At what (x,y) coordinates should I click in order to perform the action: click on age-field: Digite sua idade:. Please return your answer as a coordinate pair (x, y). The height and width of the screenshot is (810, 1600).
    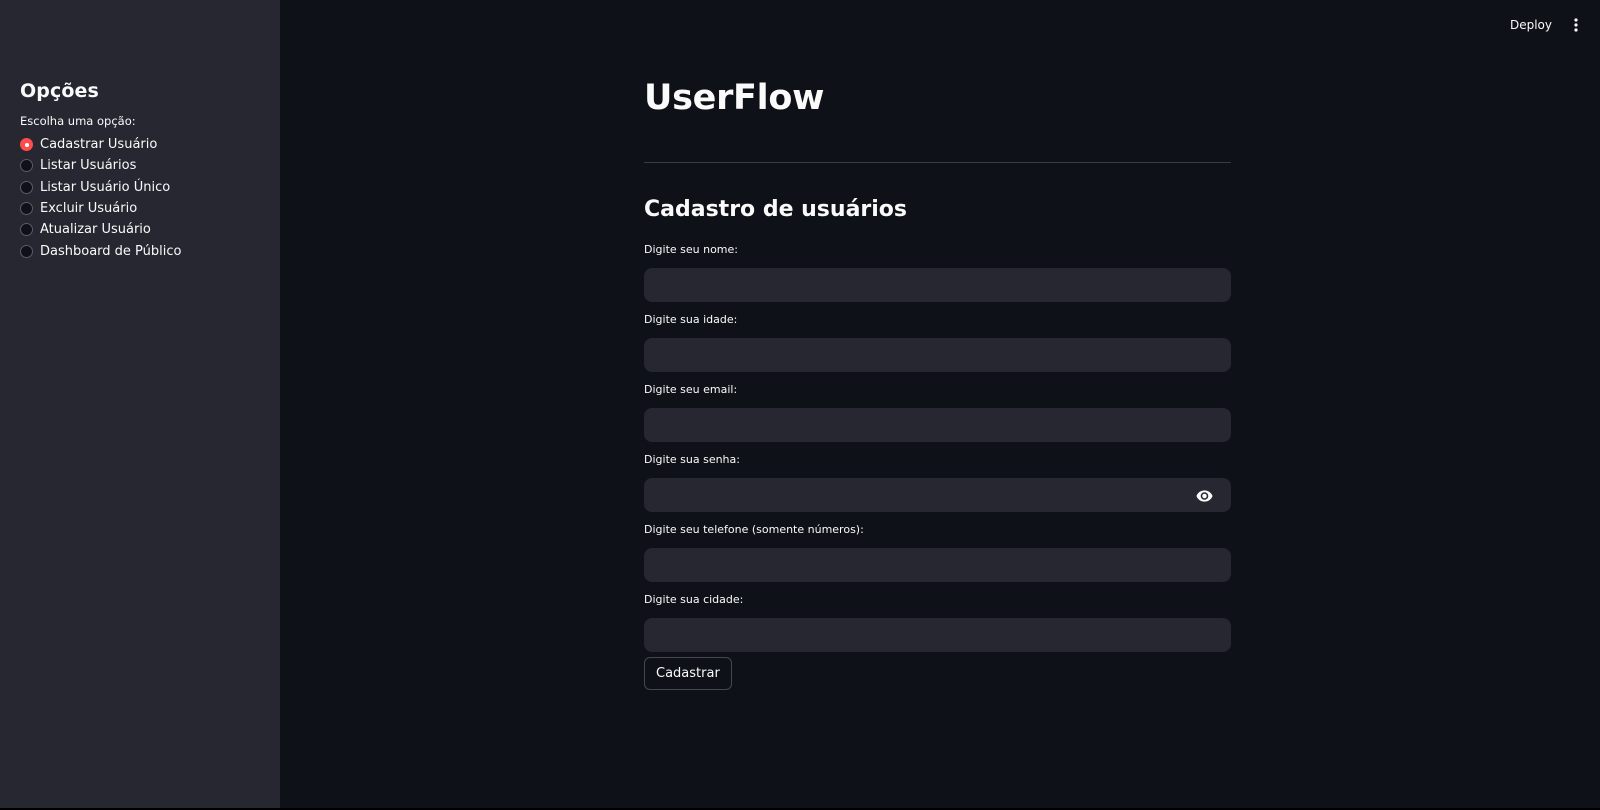
    Looking at the image, I should click on (937, 342).